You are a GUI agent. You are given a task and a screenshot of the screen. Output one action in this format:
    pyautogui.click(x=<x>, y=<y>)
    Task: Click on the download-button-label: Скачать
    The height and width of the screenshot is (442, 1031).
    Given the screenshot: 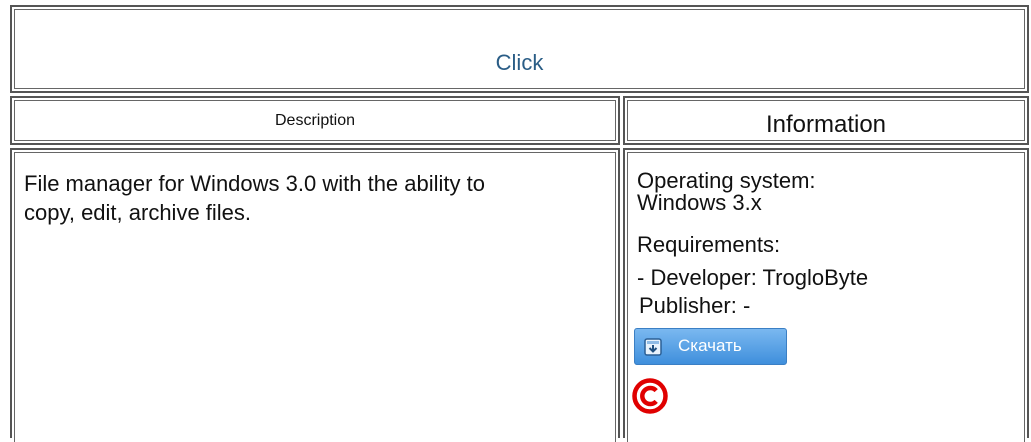 What is the action you would take?
    pyautogui.click(x=710, y=345)
    